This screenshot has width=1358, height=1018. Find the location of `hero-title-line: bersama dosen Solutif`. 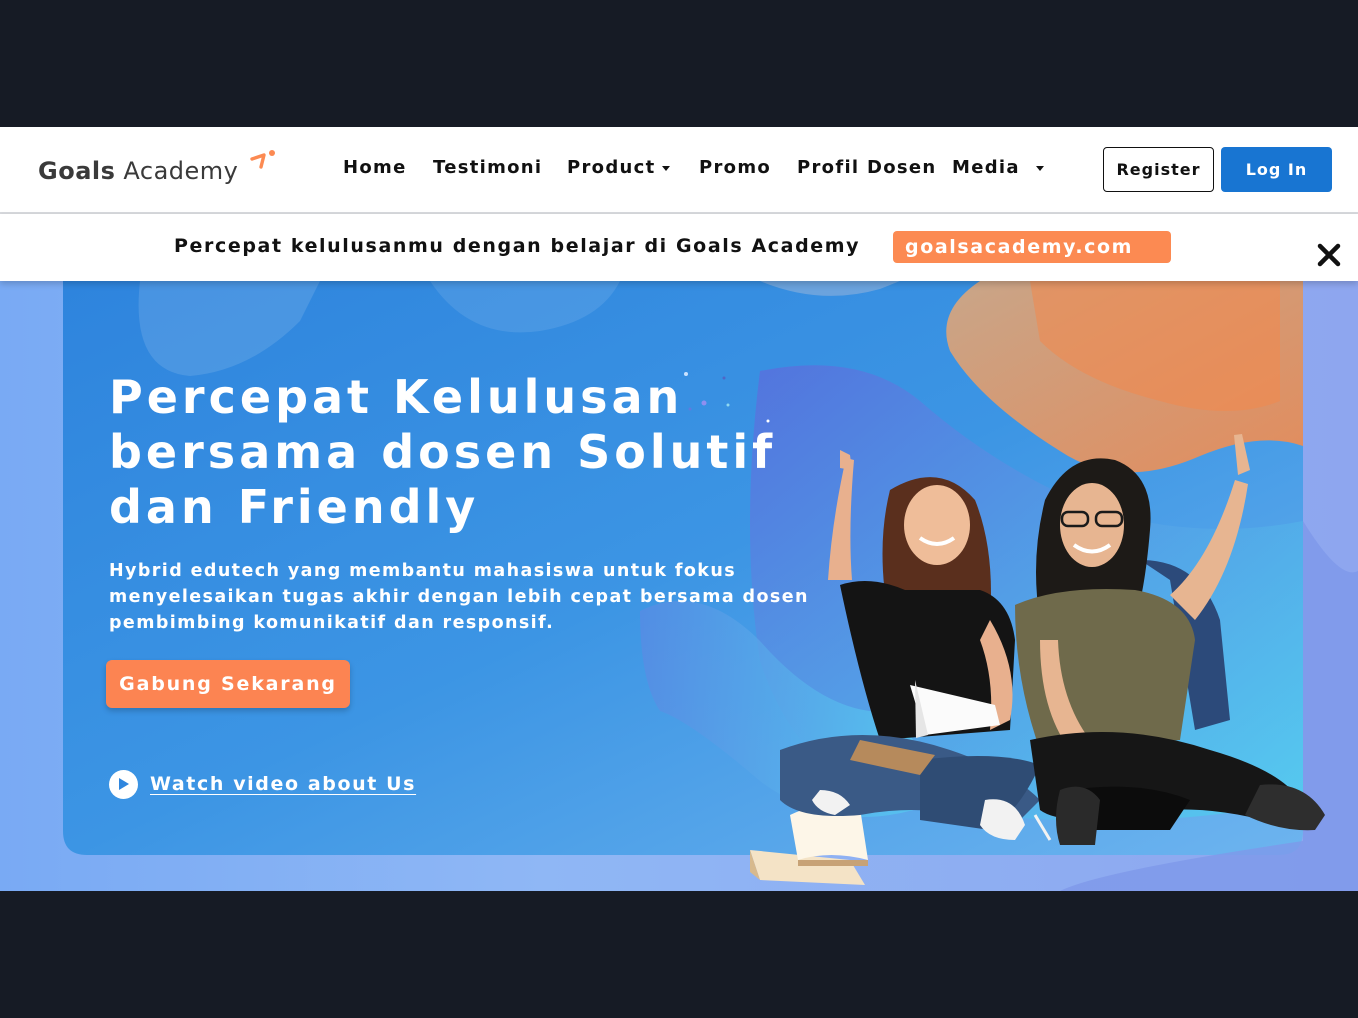

hero-title-line: bersama dosen Solutif is located at coordinates (443, 452).